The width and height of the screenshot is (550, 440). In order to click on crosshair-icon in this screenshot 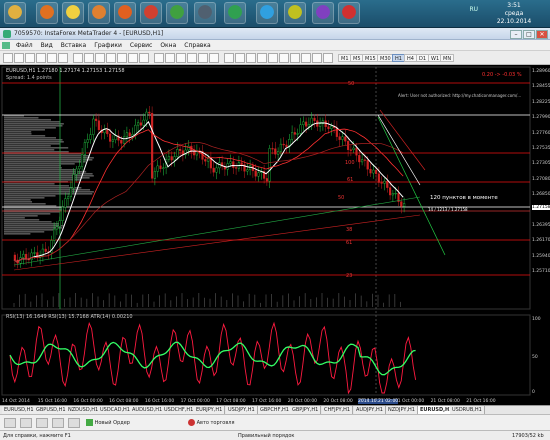, I will do `click(240, 58)`.